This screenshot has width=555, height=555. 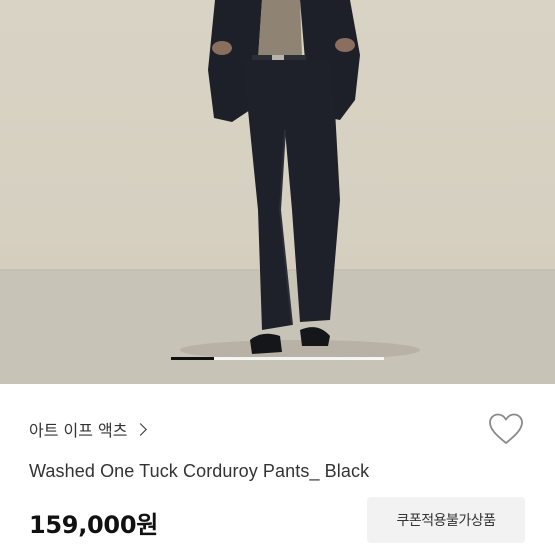 What do you see at coordinates (199, 471) in the screenshot?
I see `product-title: Washed One Tuck Corduroy Pants_ Black` at bounding box center [199, 471].